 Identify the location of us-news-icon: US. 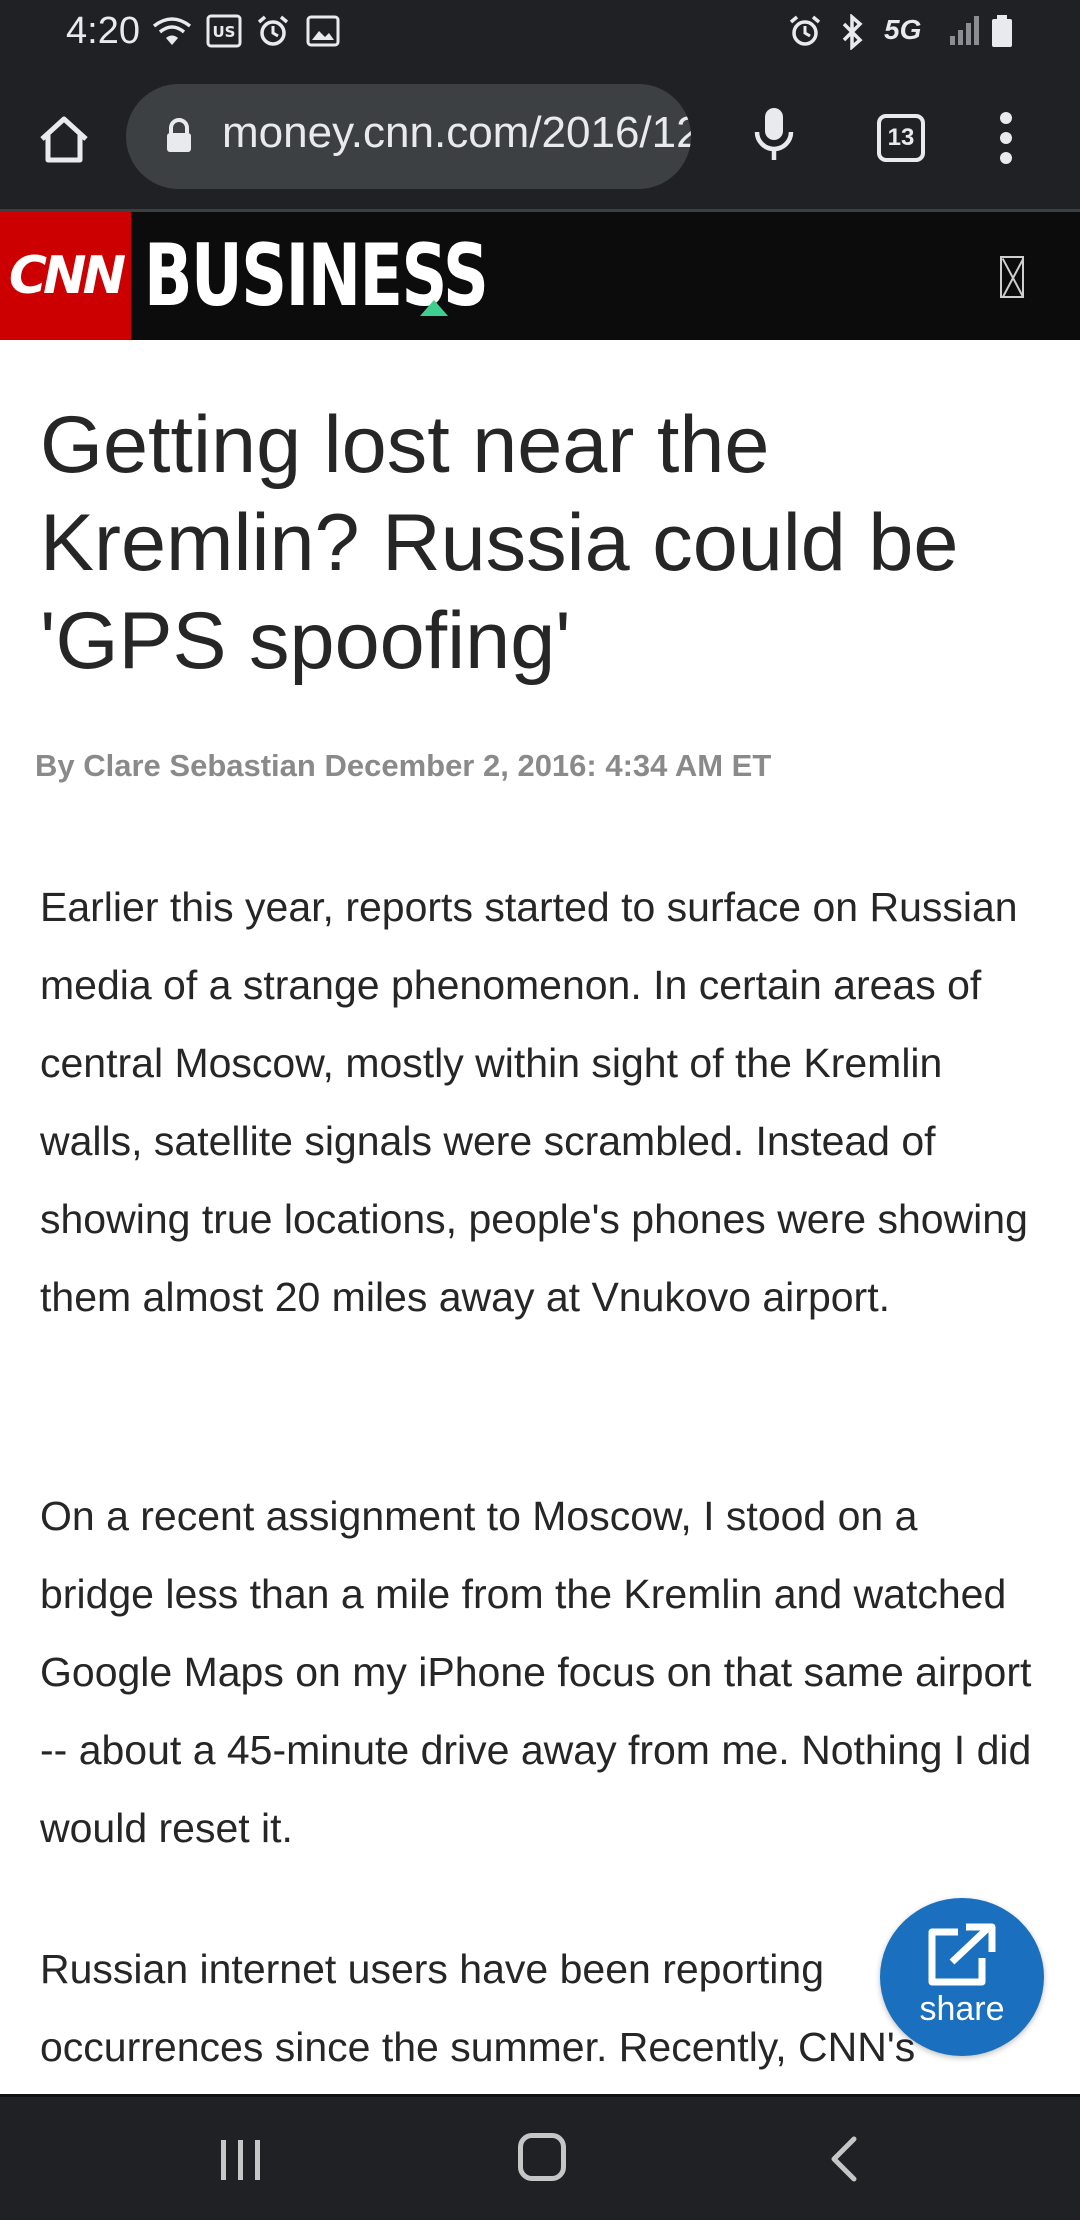
(224, 31).